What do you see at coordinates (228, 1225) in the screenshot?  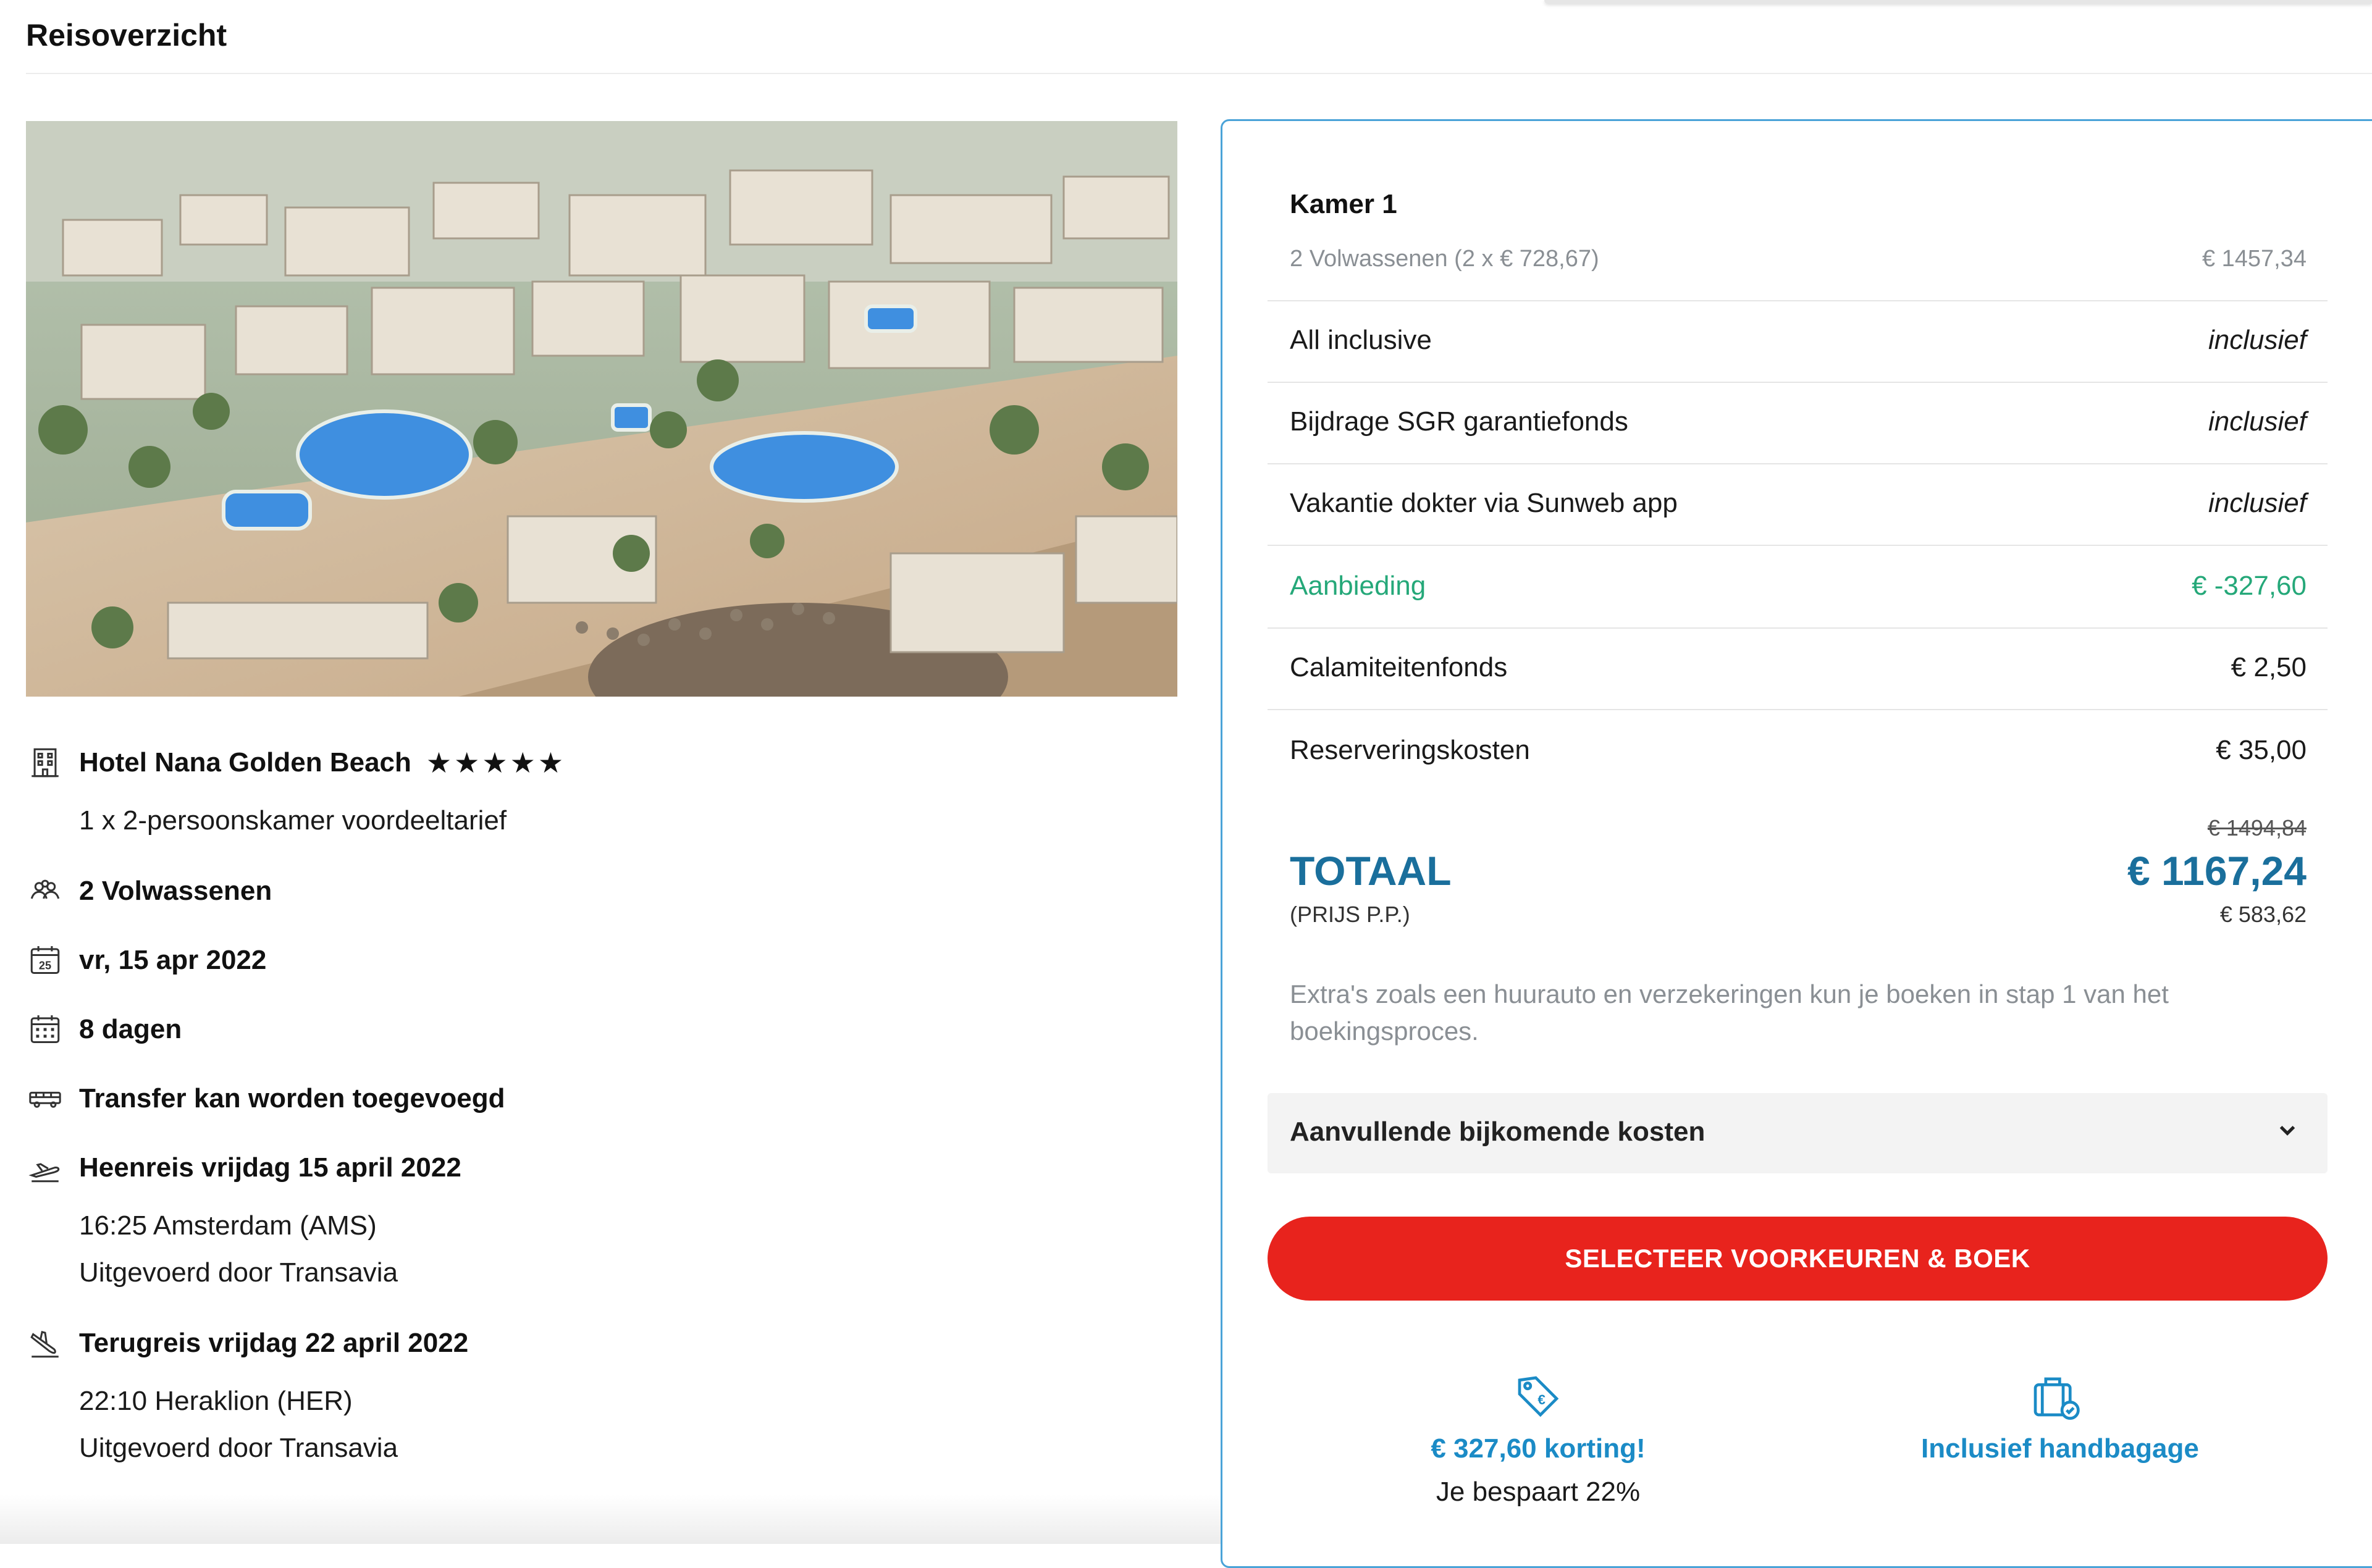 I see `outbound-time: 16:25 Amsterdam (AMS)` at bounding box center [228, 1225].